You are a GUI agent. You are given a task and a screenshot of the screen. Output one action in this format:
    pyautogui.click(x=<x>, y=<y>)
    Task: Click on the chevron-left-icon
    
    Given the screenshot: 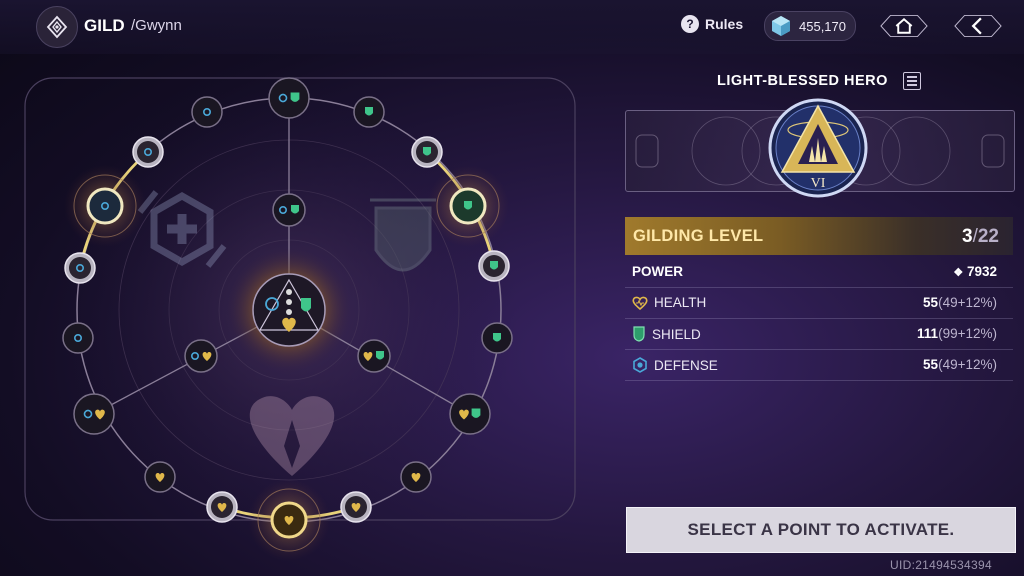 What is the action you would take?
    pyautogui.click(x=976, y=26)
    